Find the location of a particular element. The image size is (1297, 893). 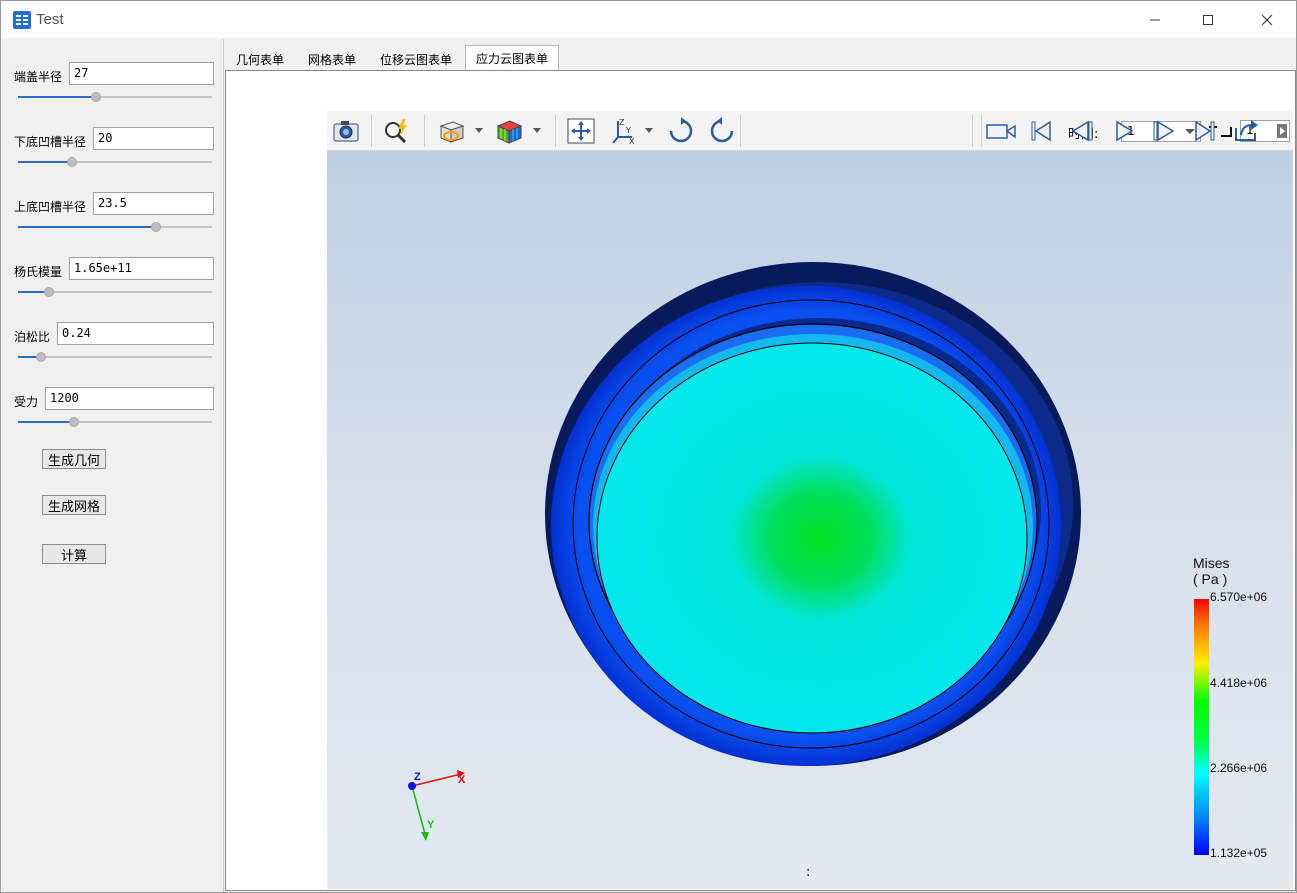

param-label: 杨氏模量 is located at coordinates (38, 272).